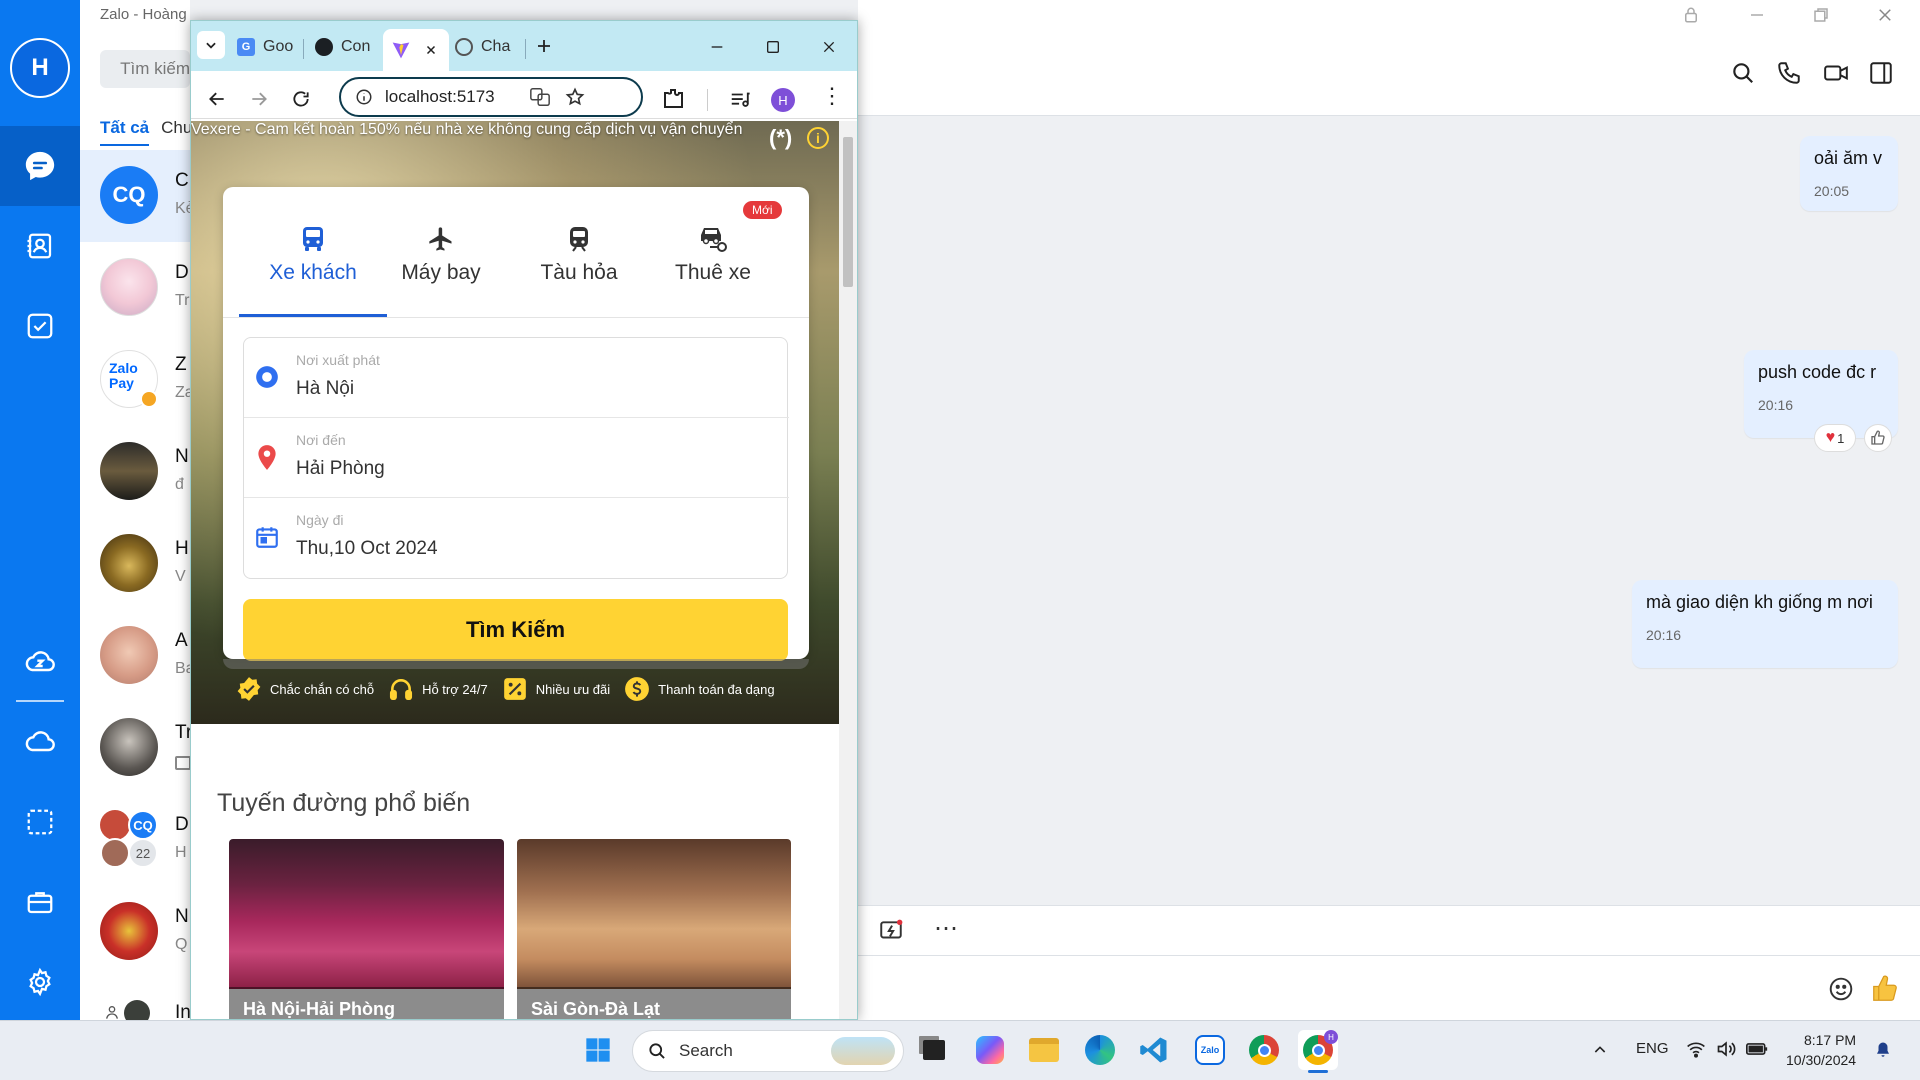 This screenshot has width=1920, height=1080. I want to click on message-bubble: oải ăm v 20:05, so click(1849, 173).